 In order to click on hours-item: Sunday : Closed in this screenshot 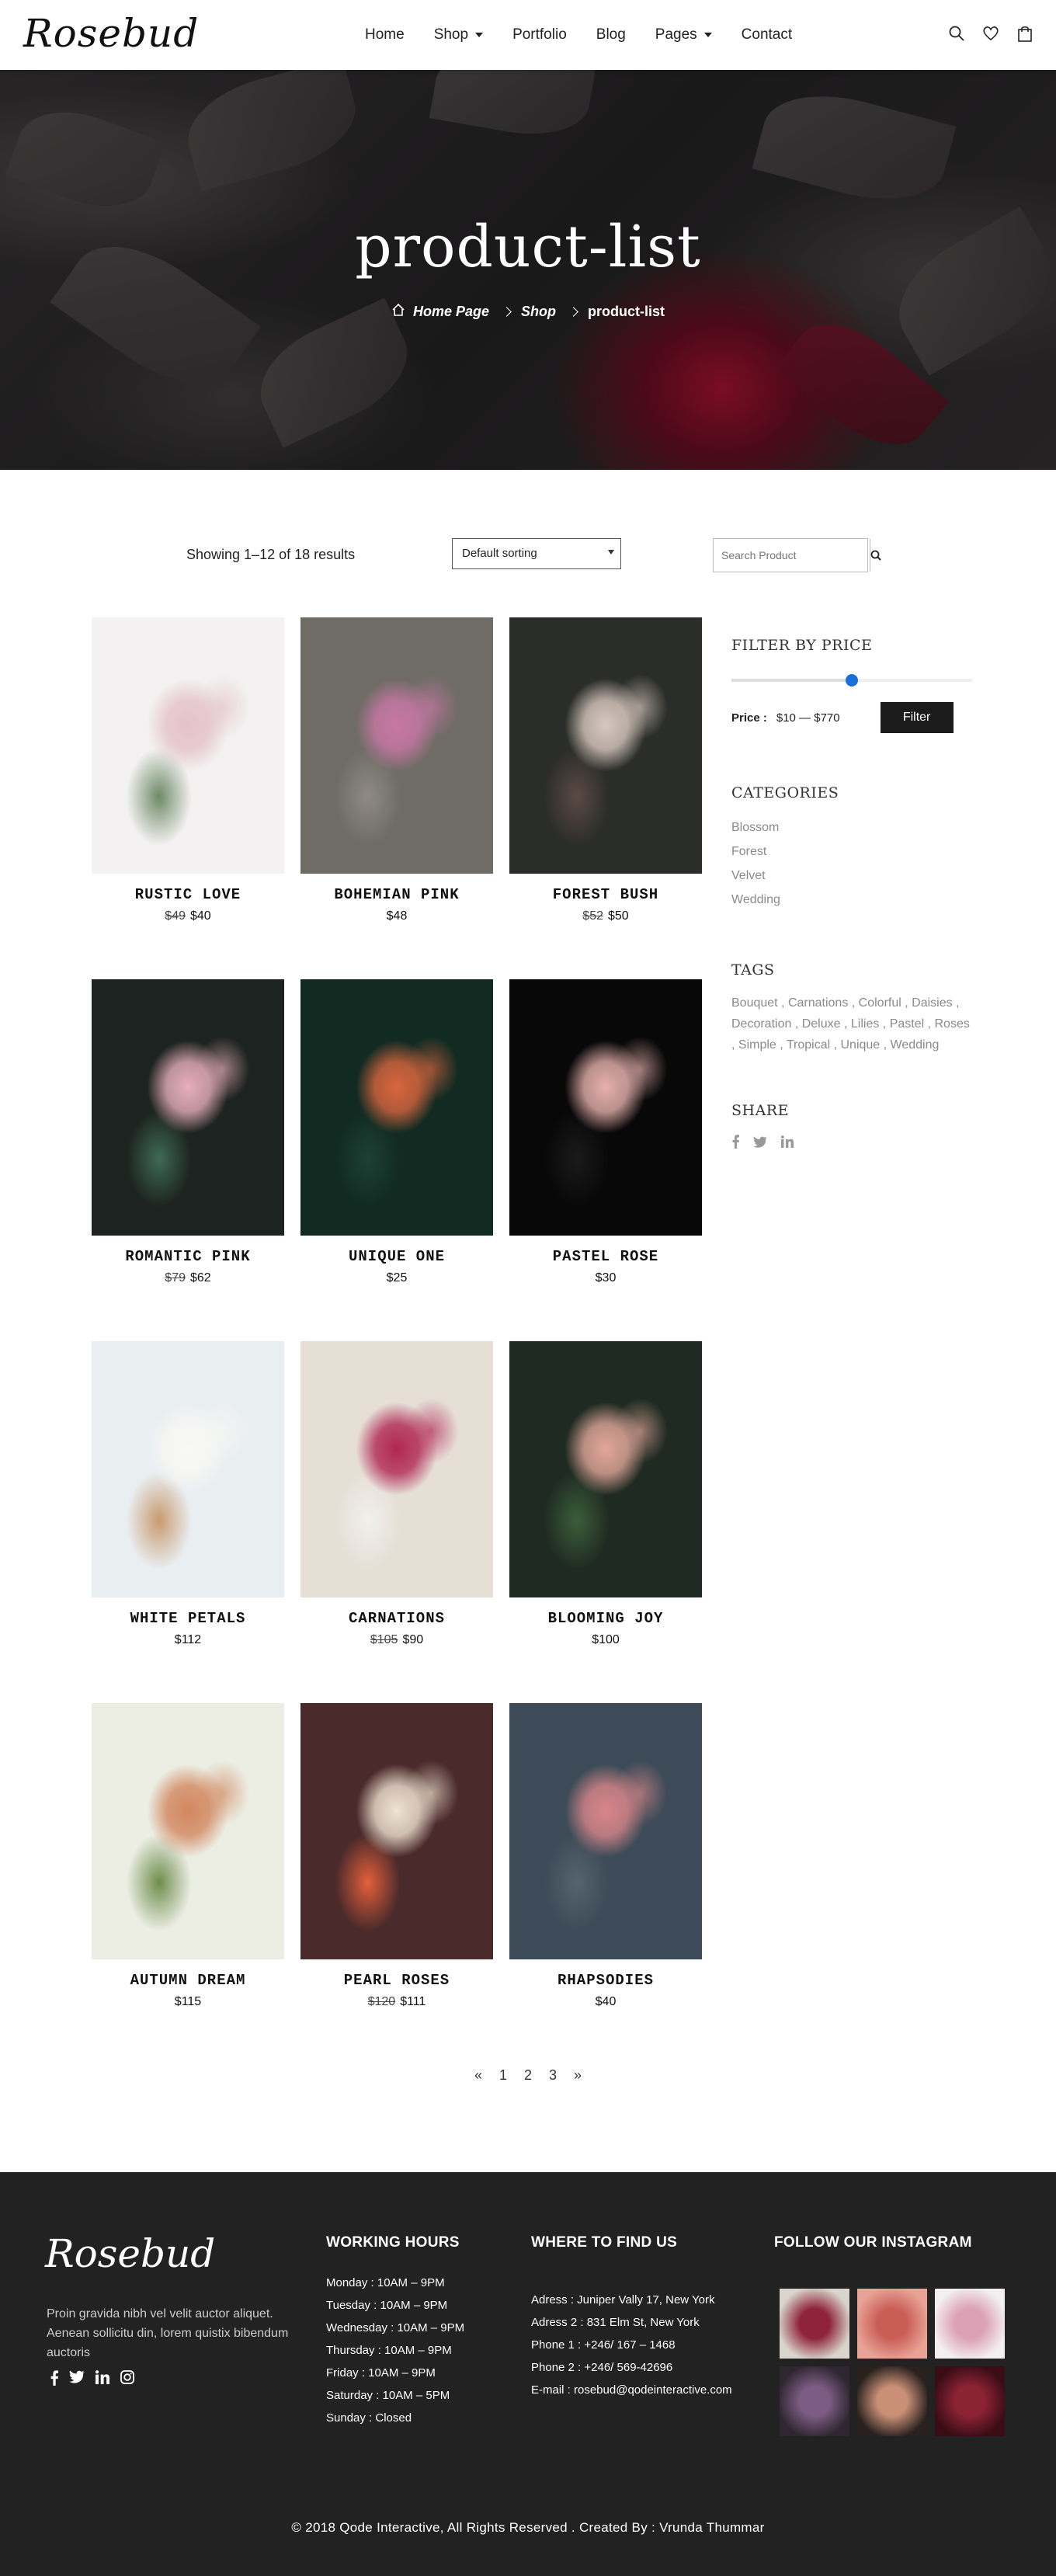, I will do `click(369, 2418)`.